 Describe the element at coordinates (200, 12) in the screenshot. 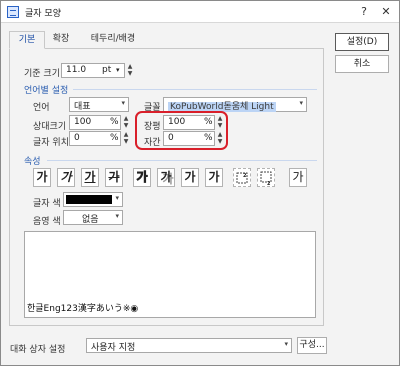

I see `title-bar: 글자 모양 ? ✕` at that location.